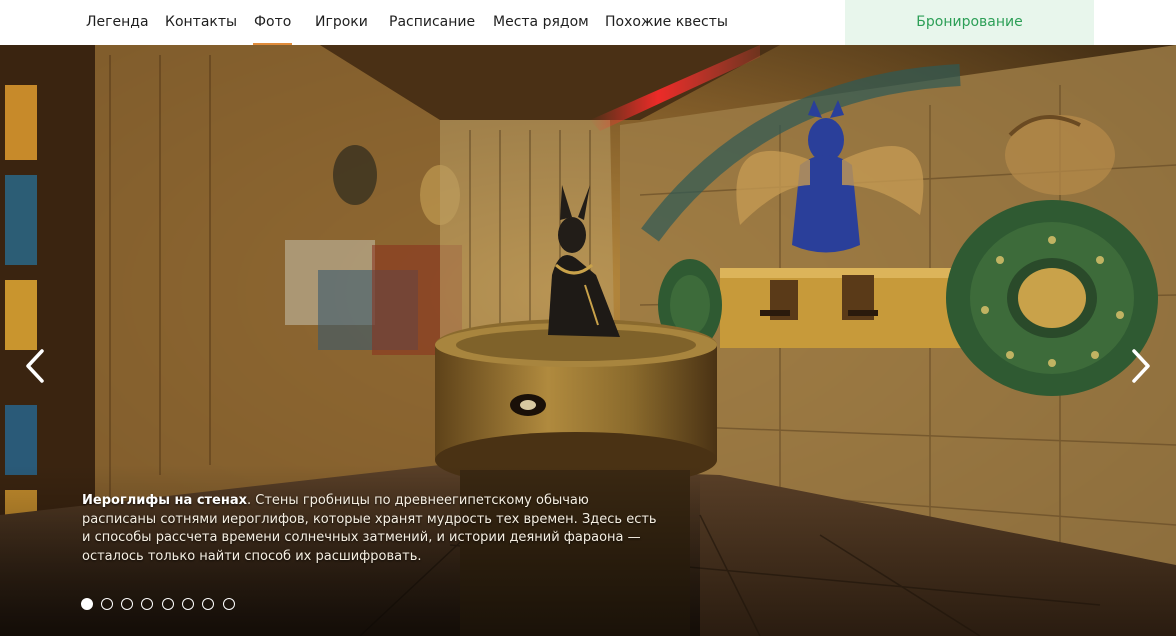 The height and width of the screenshot is (636, 1176). What do you see at coordinates (272, 22) in the screenshot?
I see `nav-photo: Фото` at bounding box center [272, 22].